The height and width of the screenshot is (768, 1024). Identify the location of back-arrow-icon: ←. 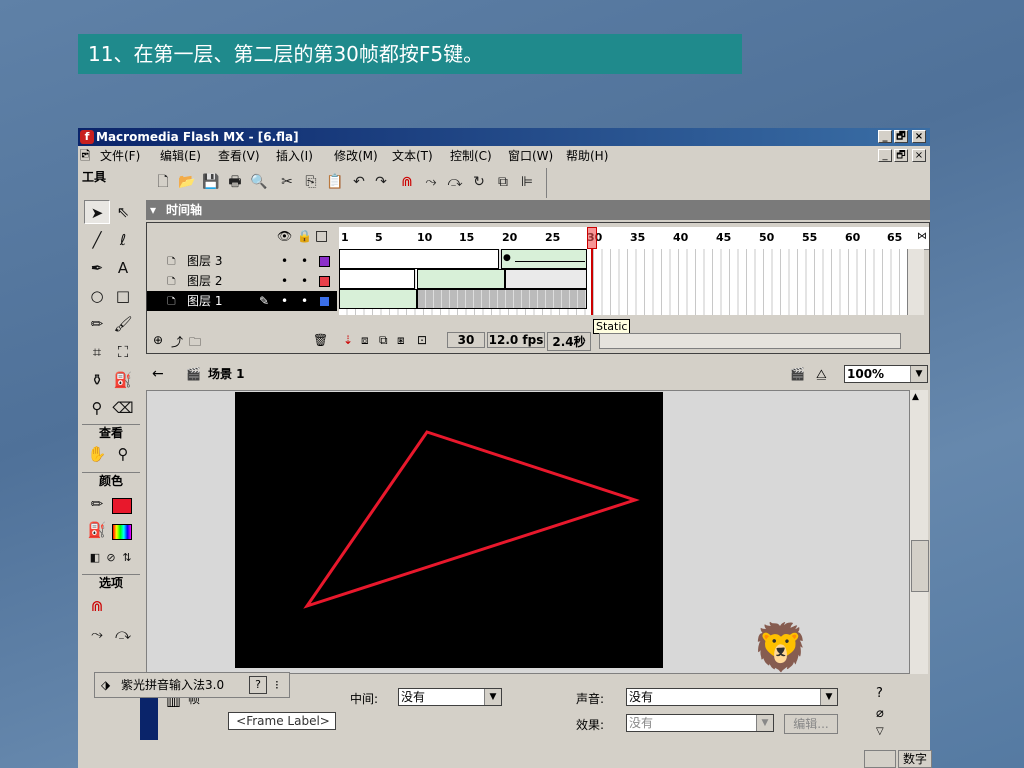
(158, 374).